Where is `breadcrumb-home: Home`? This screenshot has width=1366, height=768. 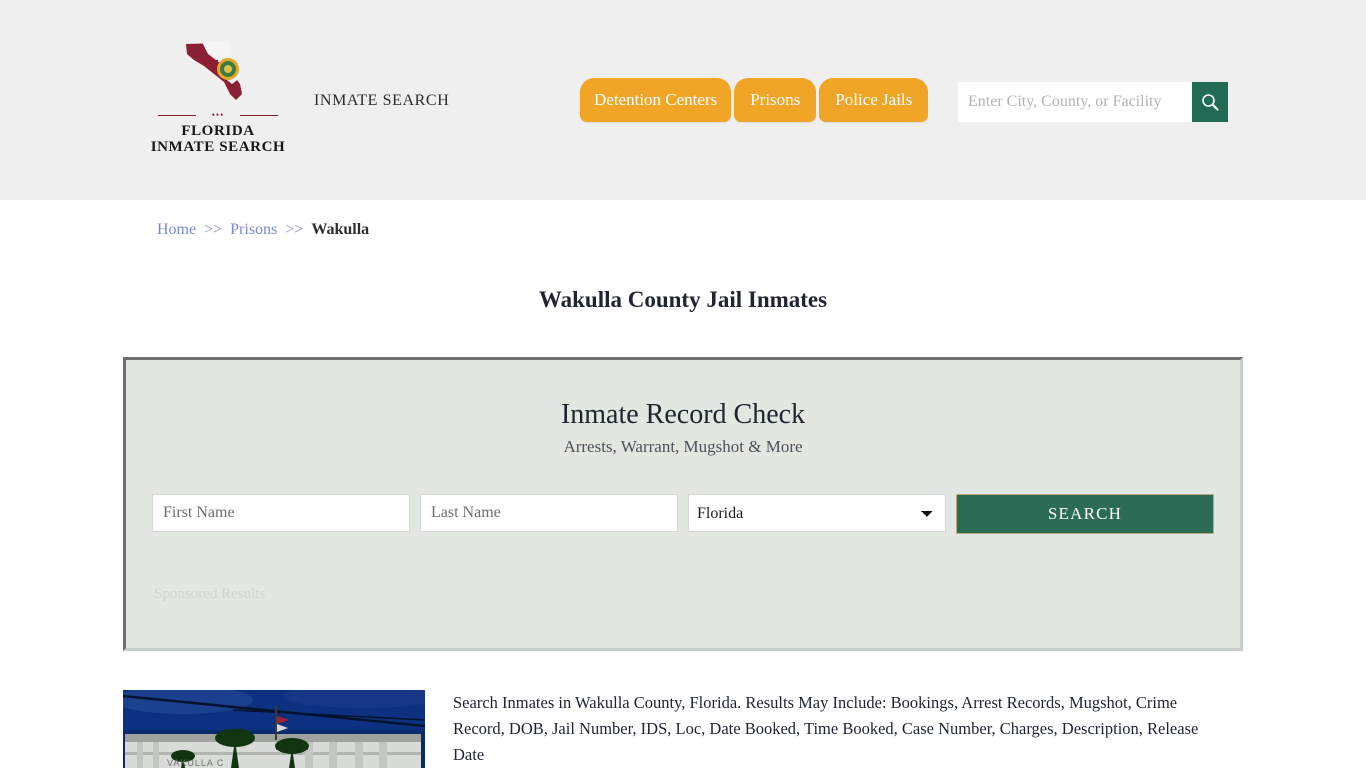
breadcrumb-home: Home is located at coordinates (176, 229).